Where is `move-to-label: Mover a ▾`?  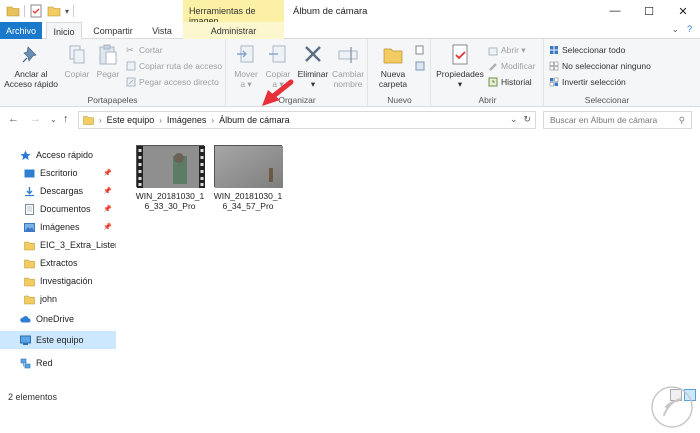 move-to-label: Mover a ▾ is located at coordinates (246, 79).